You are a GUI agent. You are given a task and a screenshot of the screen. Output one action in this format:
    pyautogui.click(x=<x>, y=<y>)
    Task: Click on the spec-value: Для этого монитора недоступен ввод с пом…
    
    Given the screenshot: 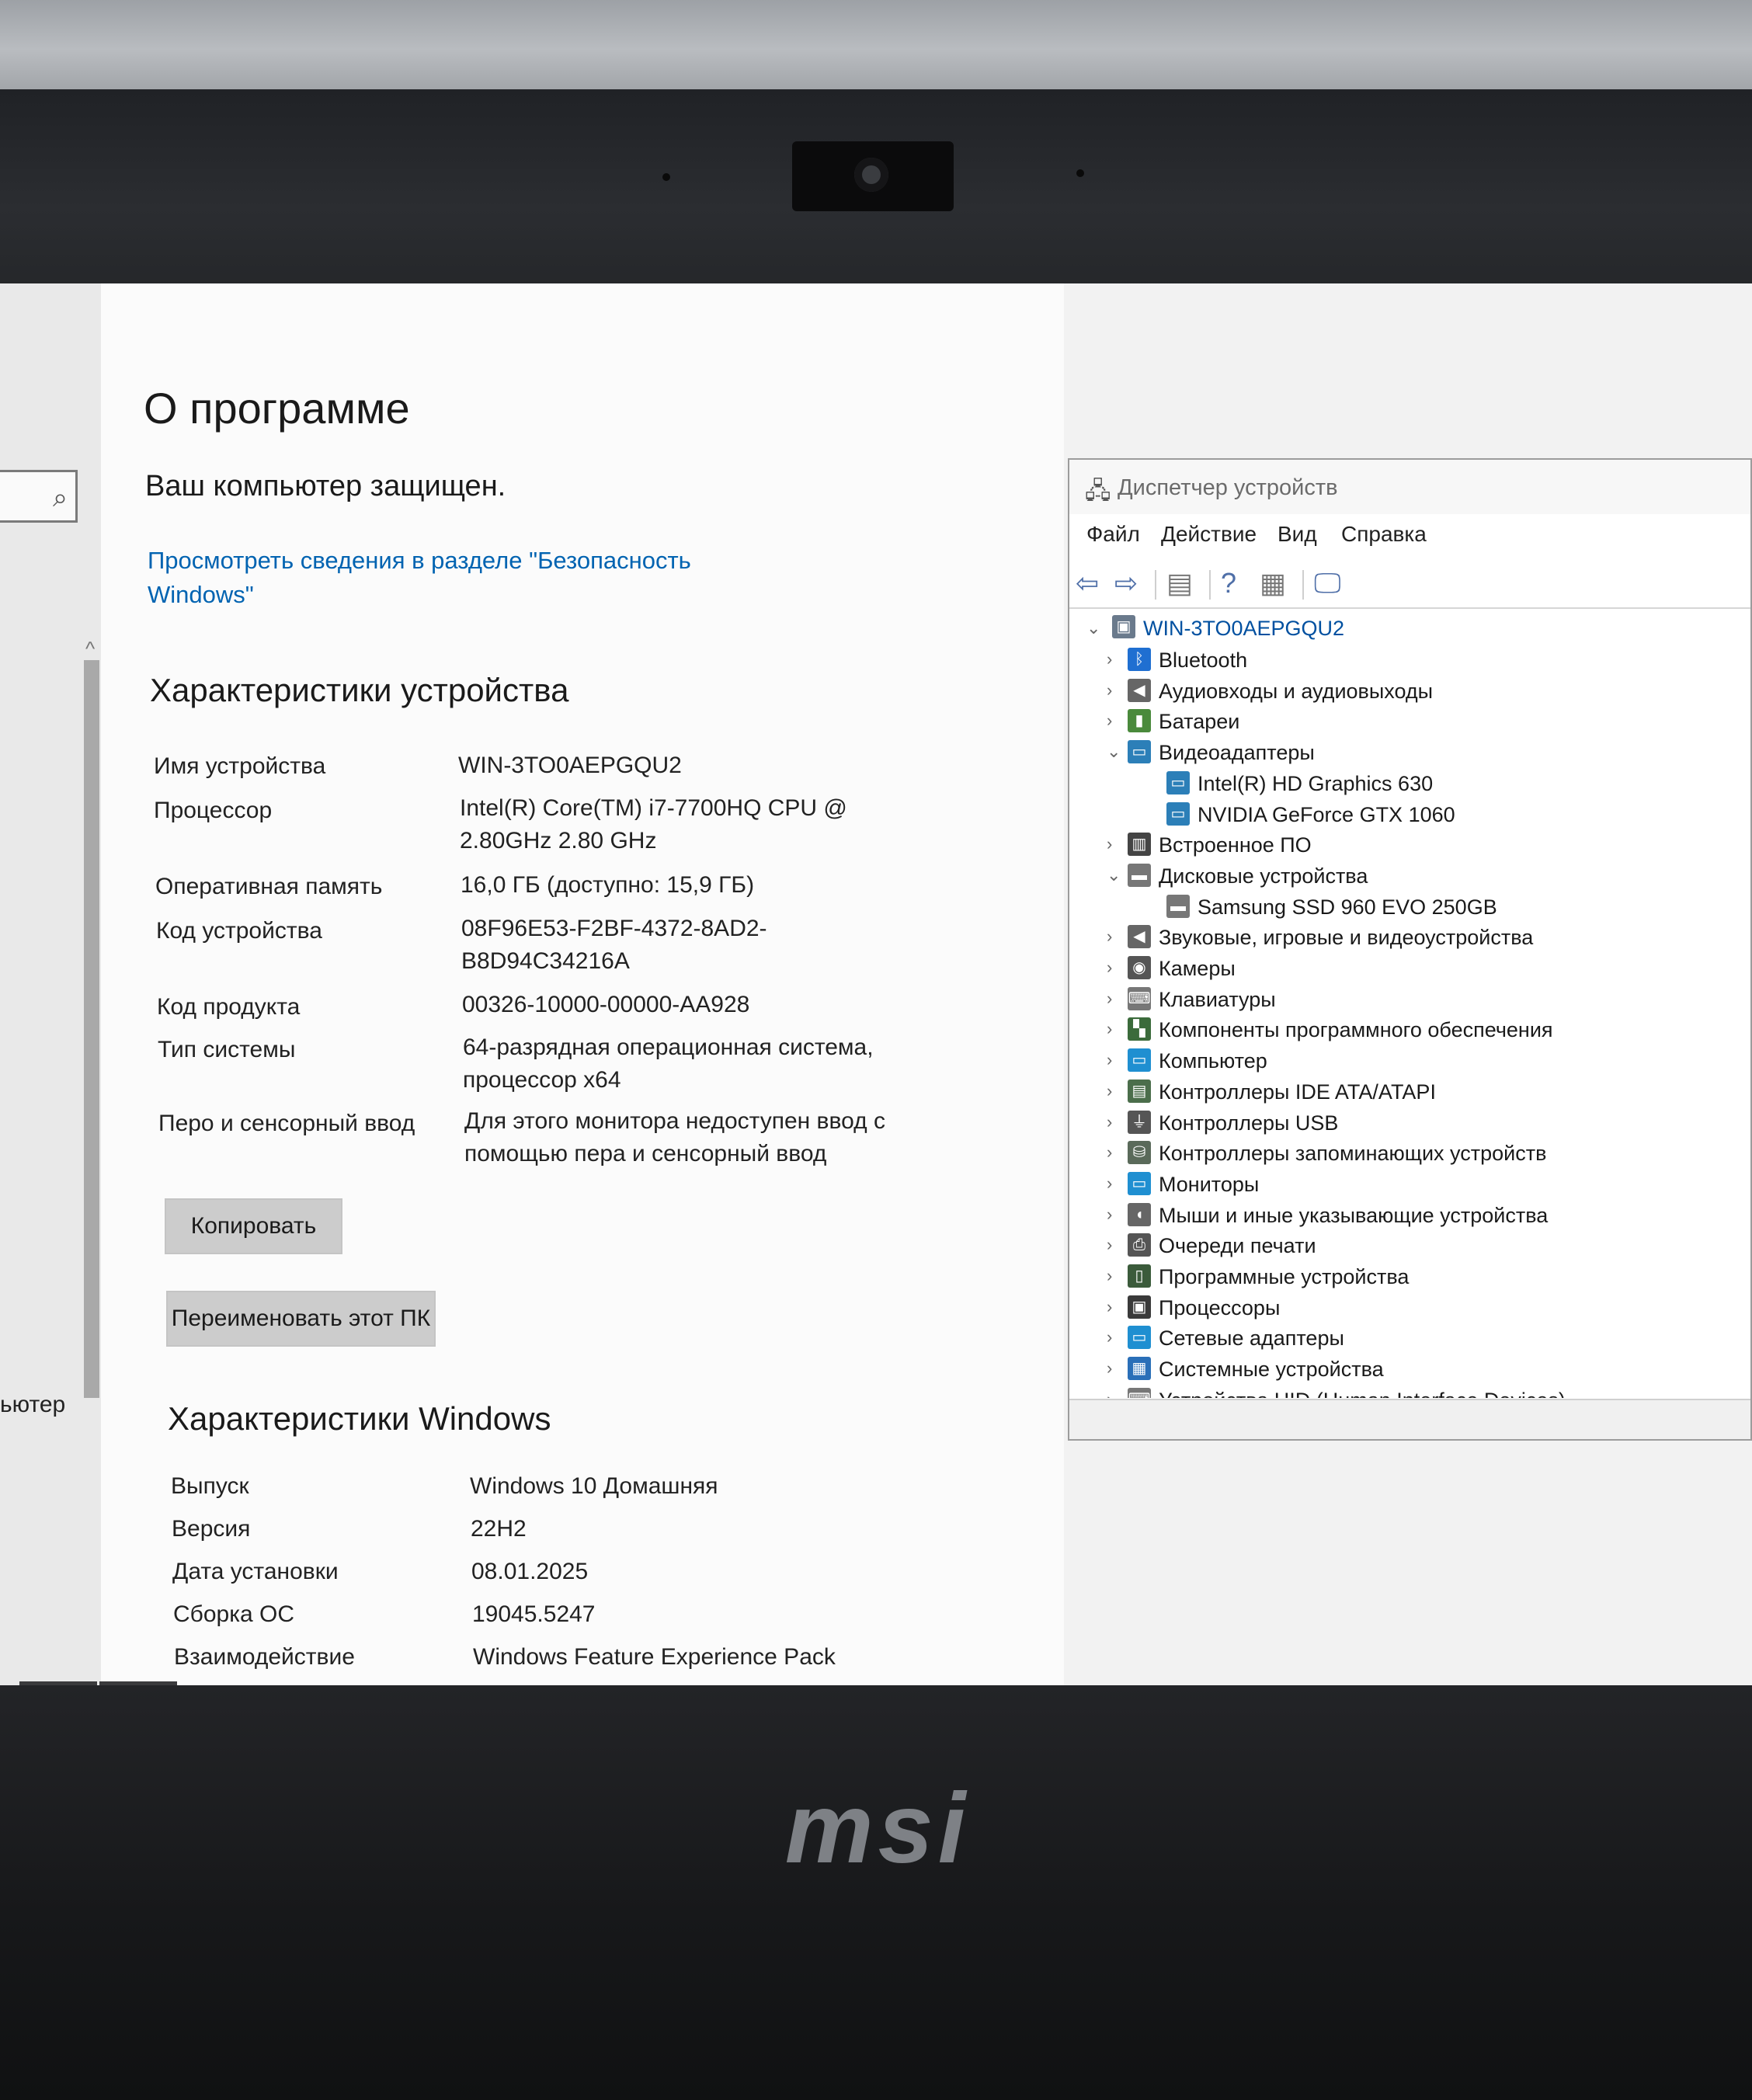 What is the action you would take?
    pyautogui.click(x=674, y=1137)
    